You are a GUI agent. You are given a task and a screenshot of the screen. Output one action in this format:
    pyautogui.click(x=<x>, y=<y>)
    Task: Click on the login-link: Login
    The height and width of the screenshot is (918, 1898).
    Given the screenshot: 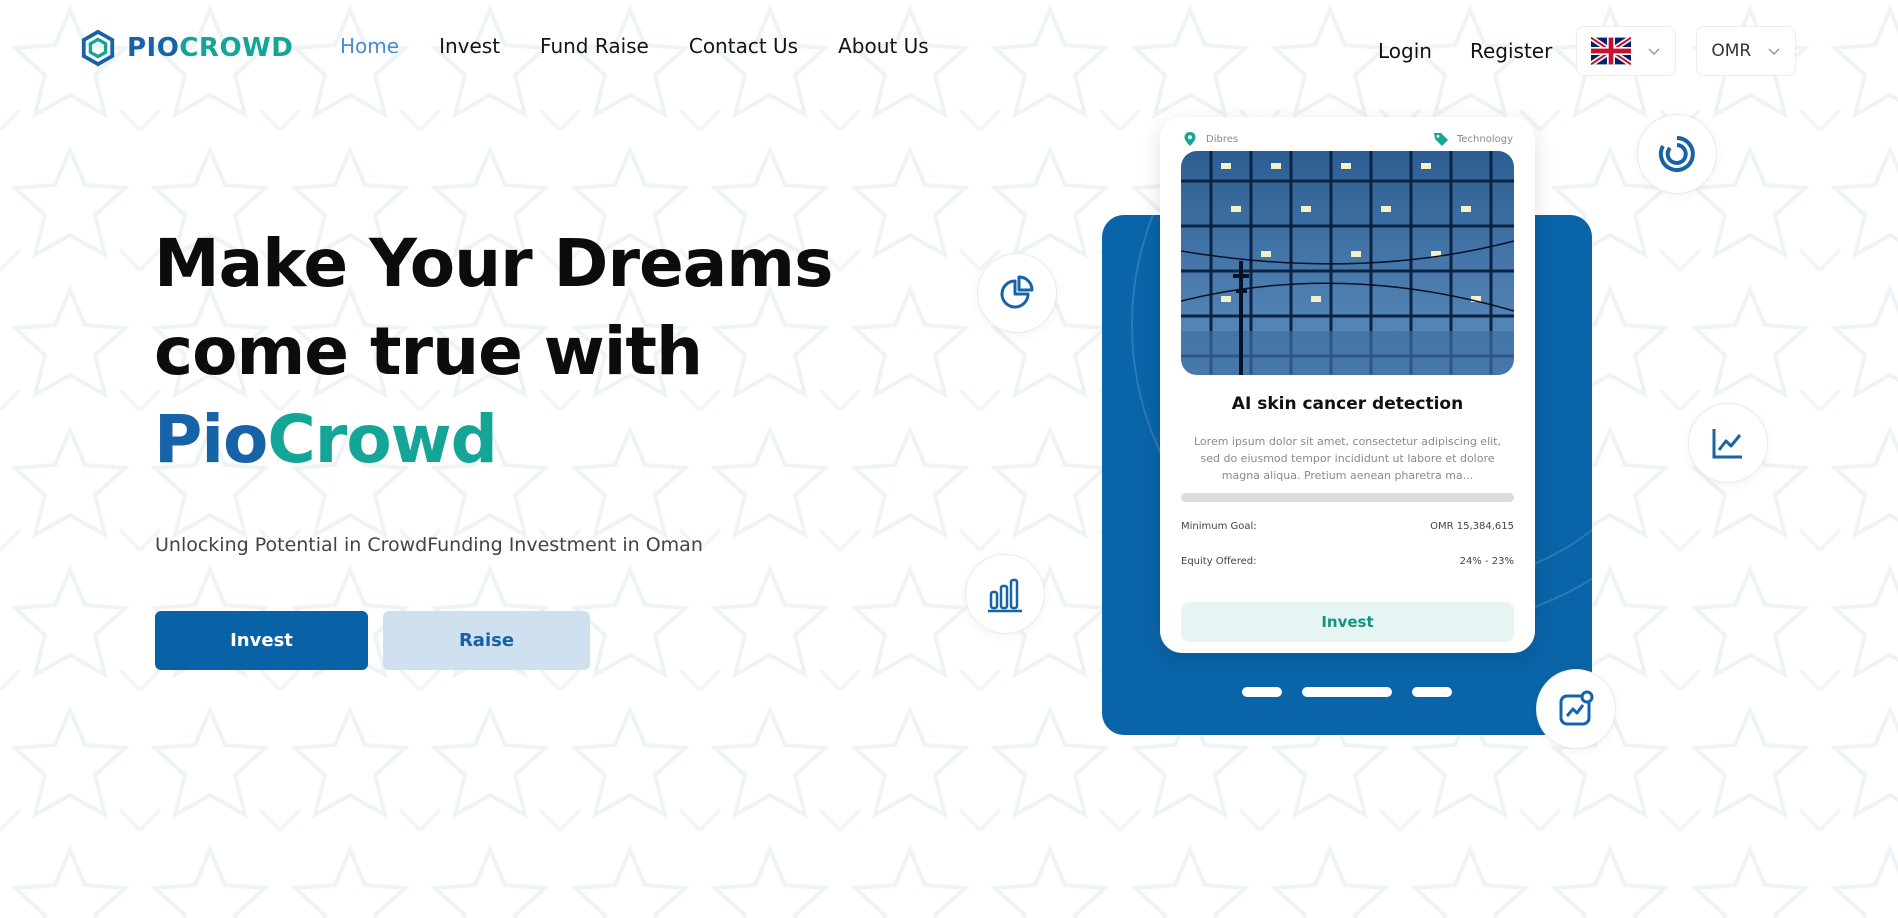 What is the action you would take?
    pyautogui.click(x=1405, y=51)
    